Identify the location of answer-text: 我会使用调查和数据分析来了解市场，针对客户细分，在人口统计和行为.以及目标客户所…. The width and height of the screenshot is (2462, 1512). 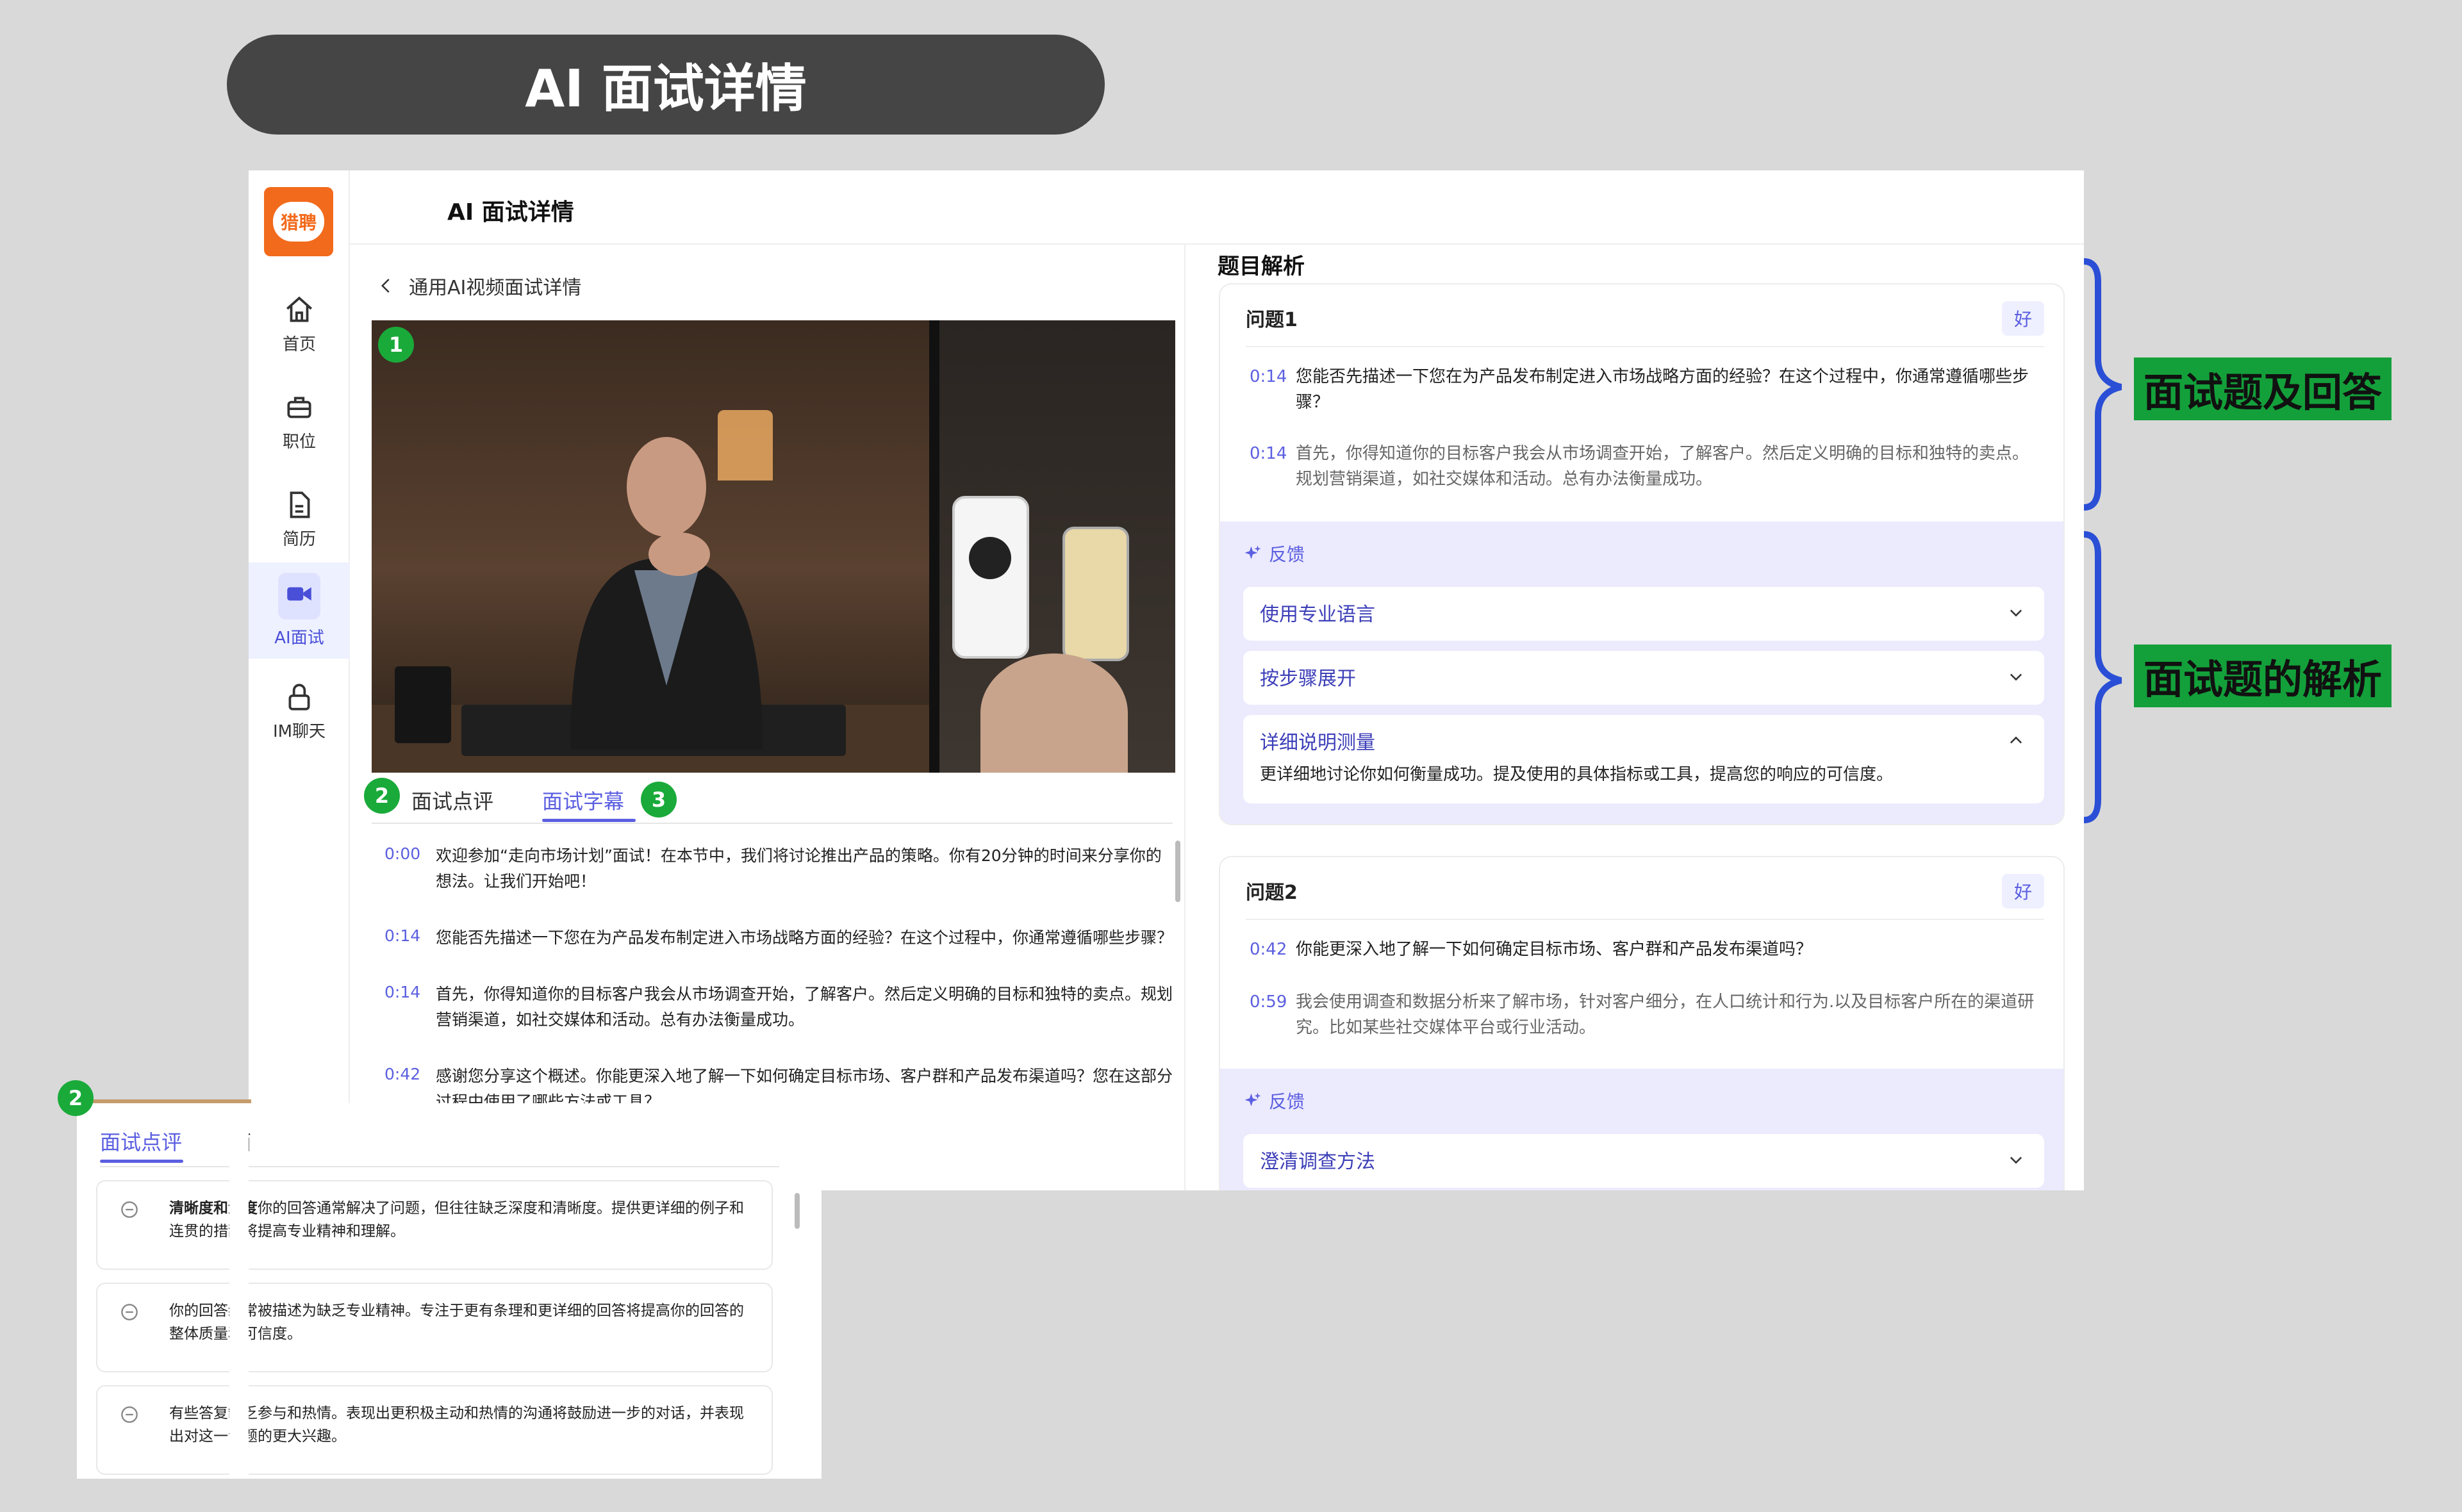
(1665, 1014).